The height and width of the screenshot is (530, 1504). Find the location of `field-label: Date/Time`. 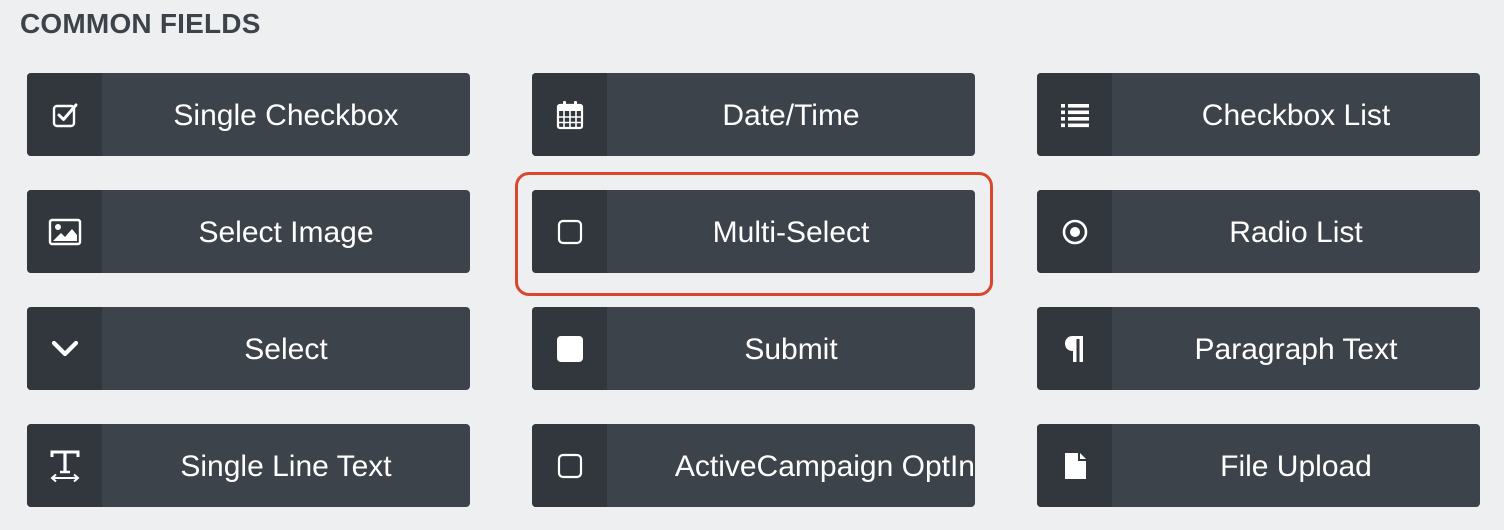

field-label: Date/Time is located at coordinates (791, 115).